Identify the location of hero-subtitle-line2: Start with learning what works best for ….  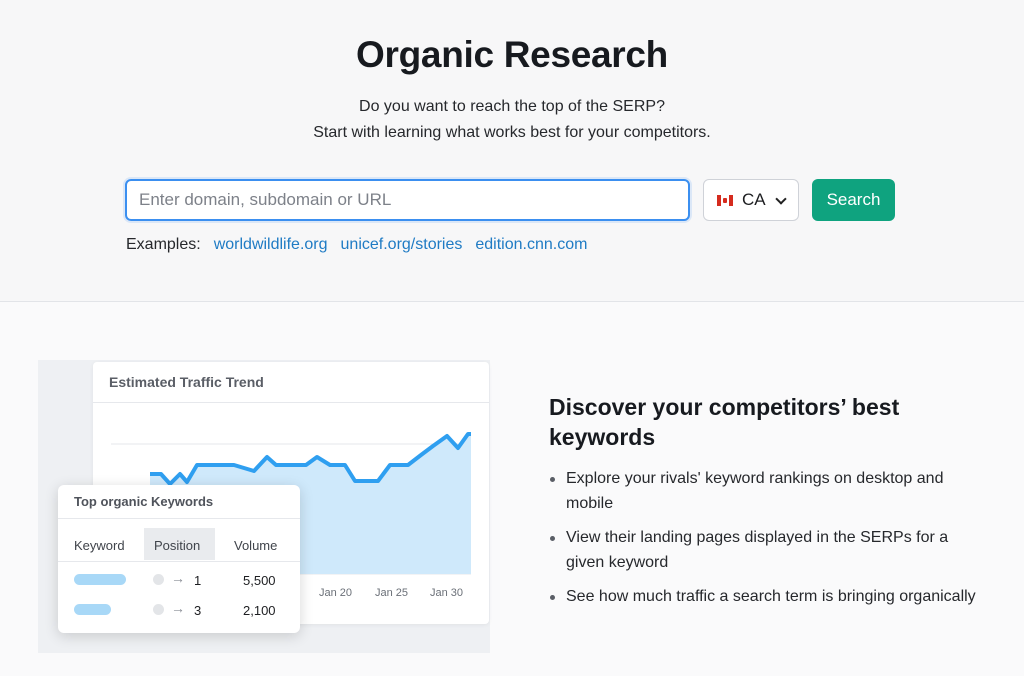
(512, 132).